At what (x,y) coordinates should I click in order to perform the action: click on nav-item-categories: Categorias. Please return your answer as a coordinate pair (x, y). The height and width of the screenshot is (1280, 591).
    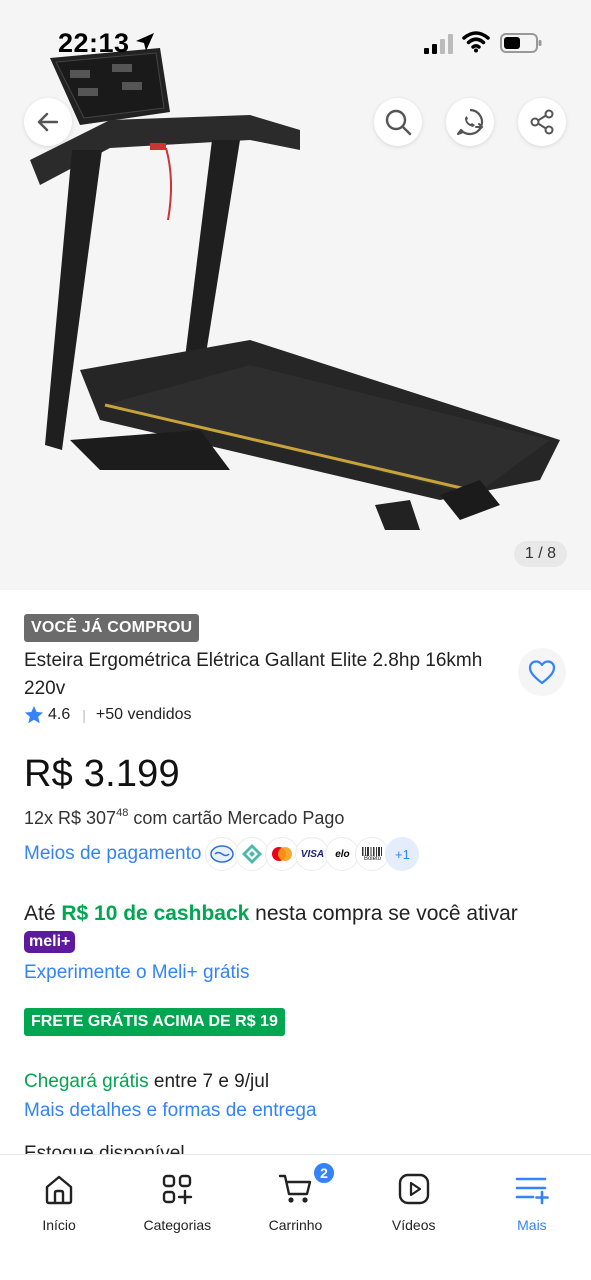
    Looking at the image, I should click on (177, 1217).